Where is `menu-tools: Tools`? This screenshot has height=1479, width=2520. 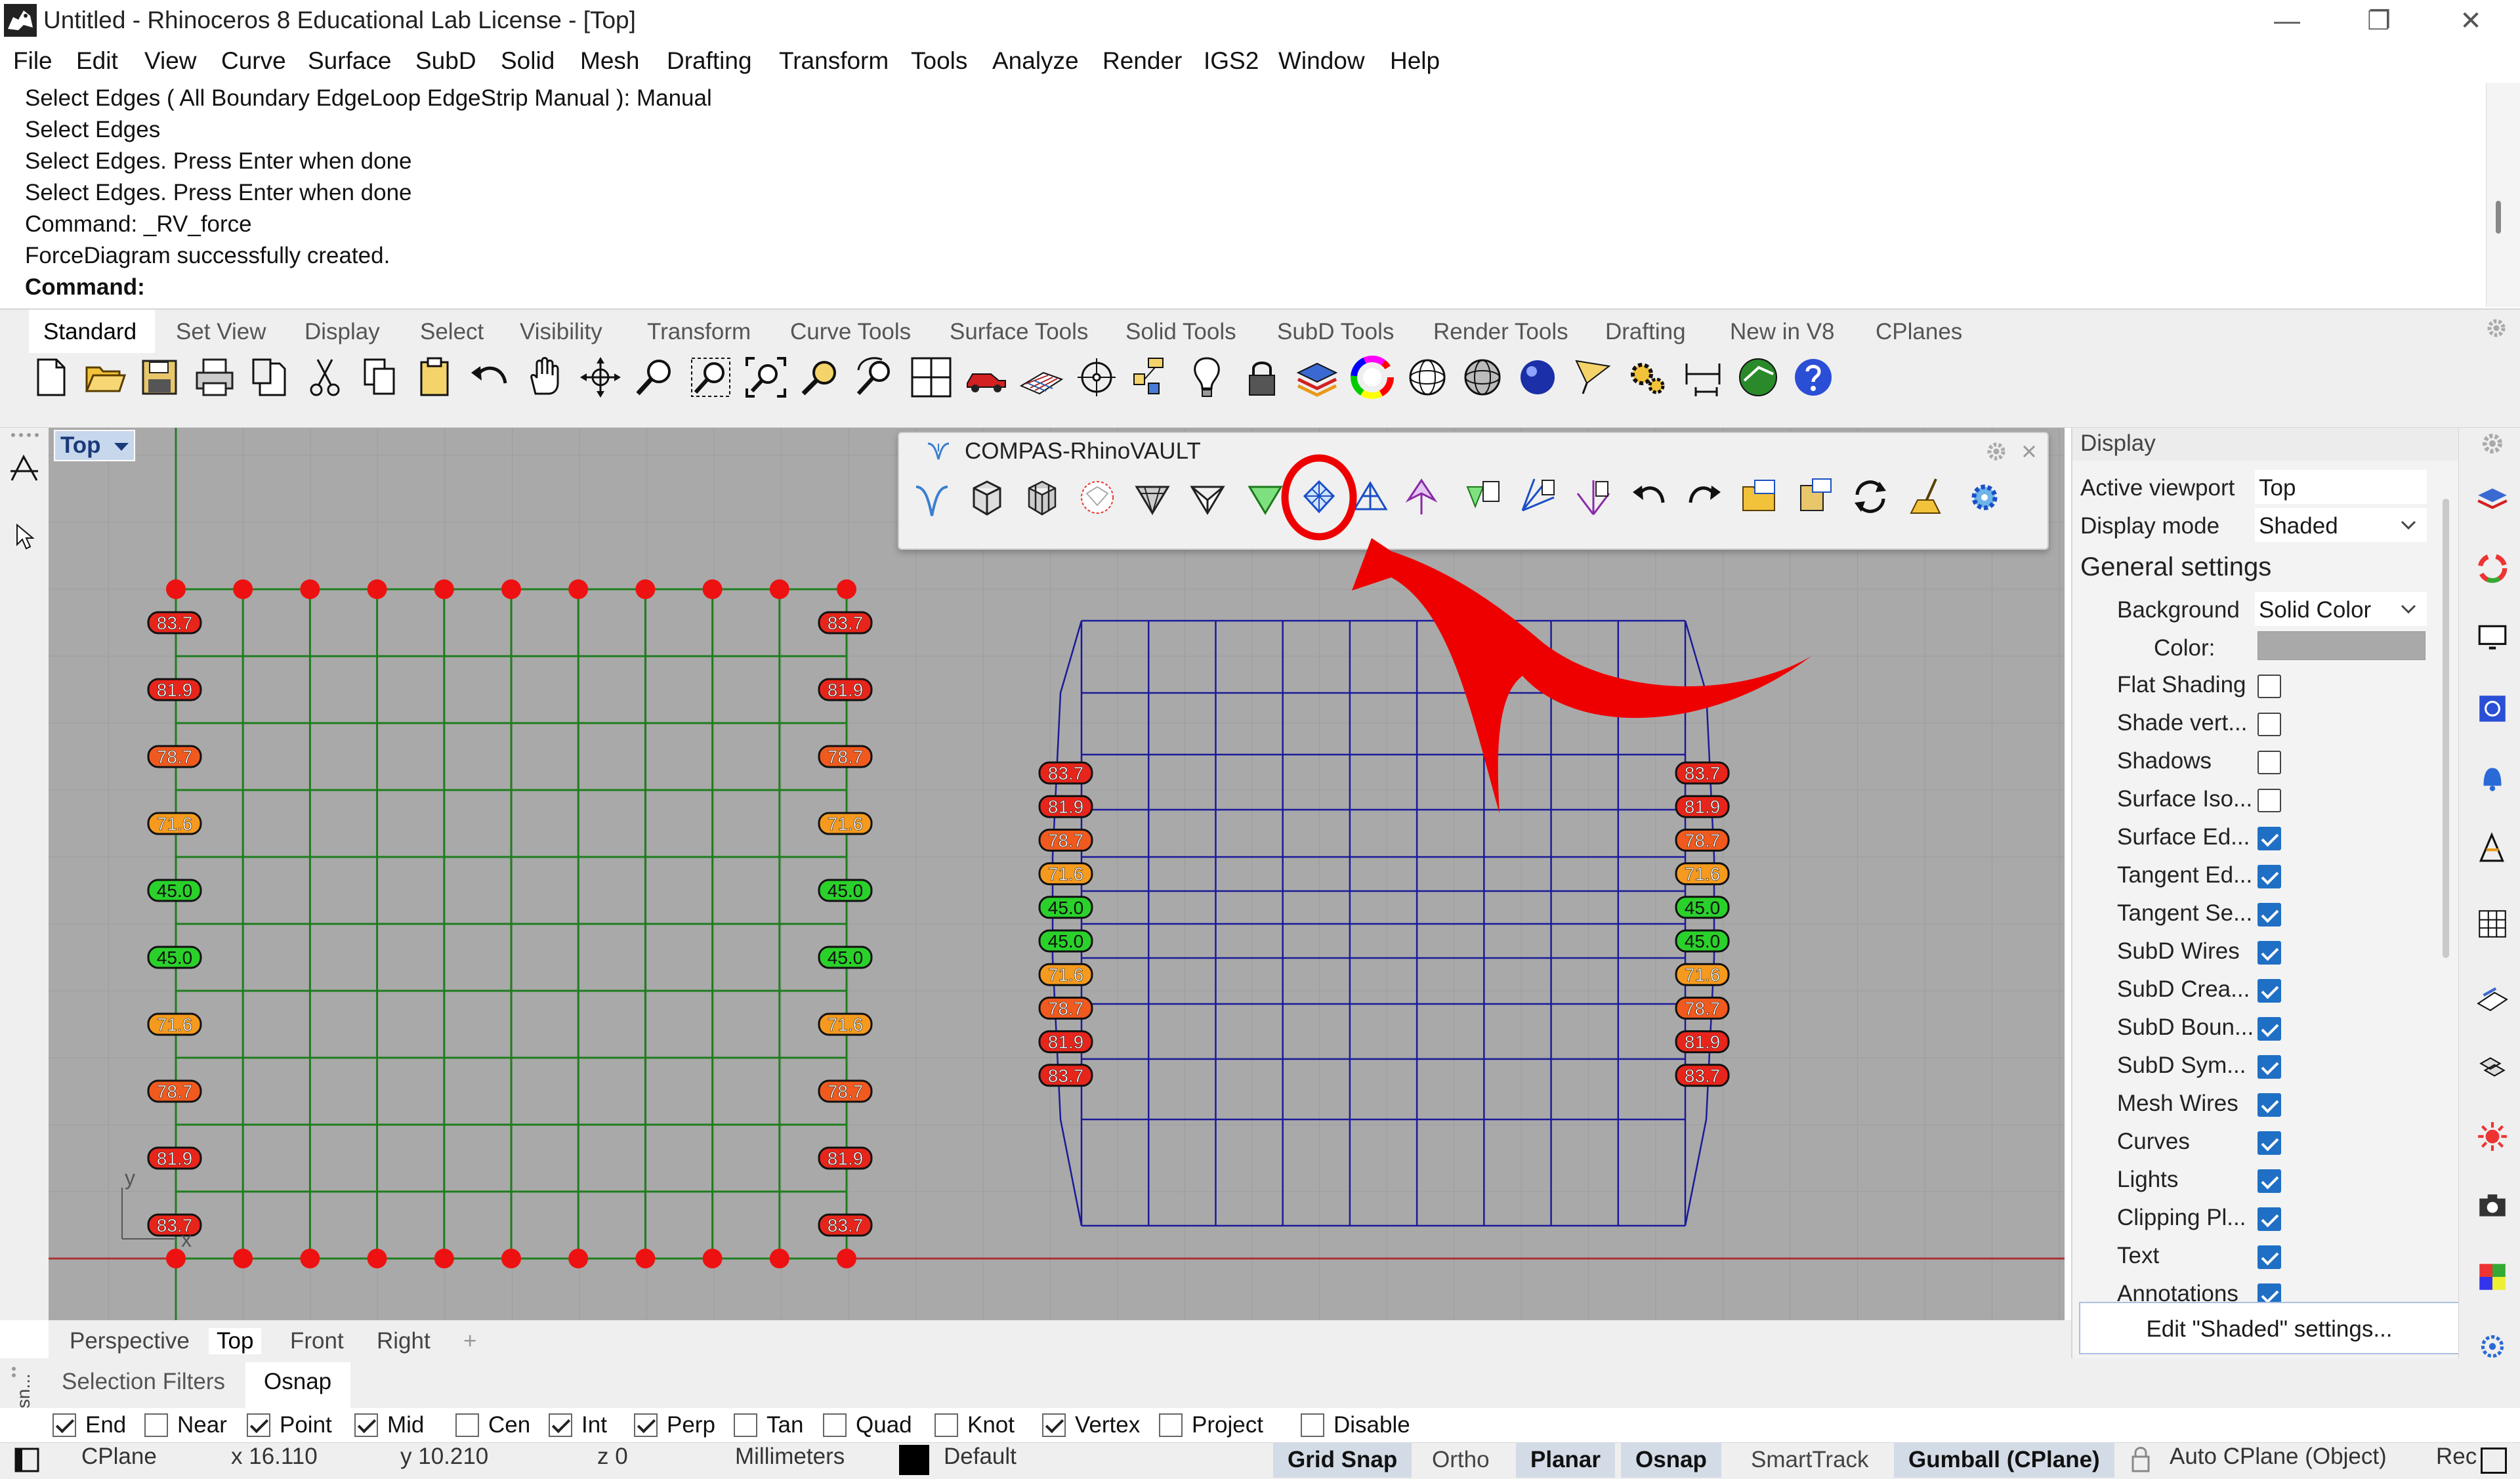
menu-tools: Tools is located at coordinates (939, 61).